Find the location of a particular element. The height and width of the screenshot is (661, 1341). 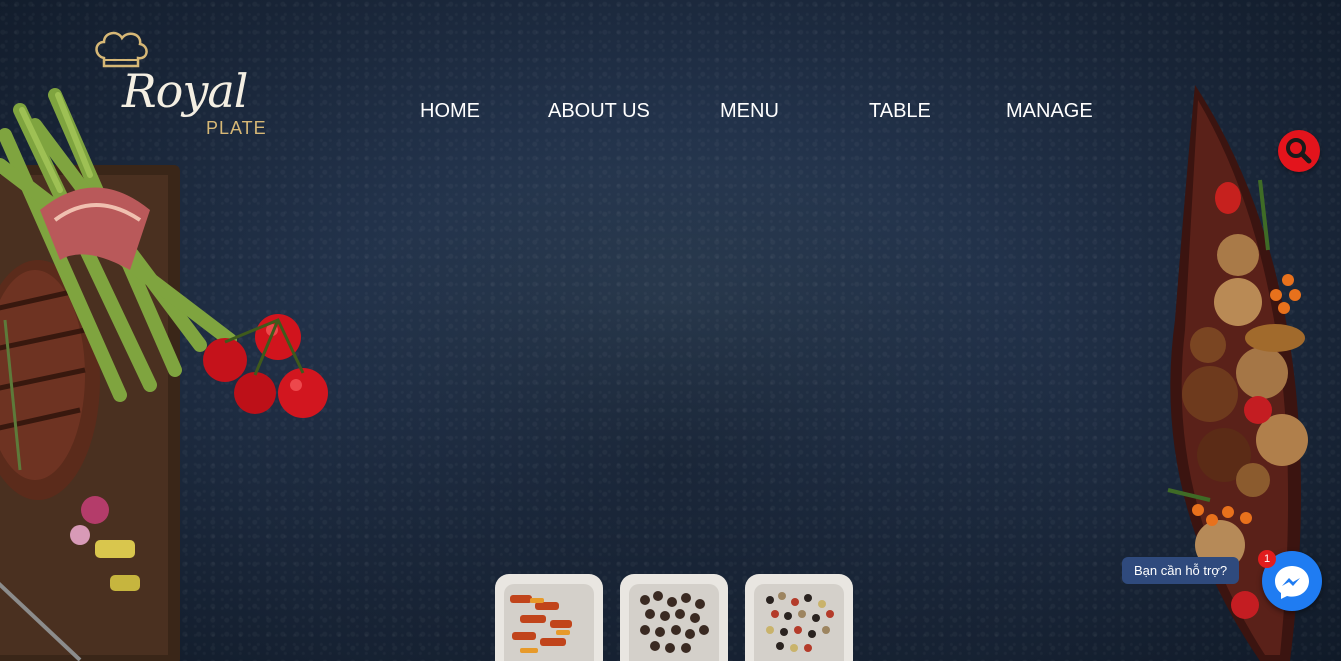

nav-item-menu: MENU is located at coordinates (749, 111).